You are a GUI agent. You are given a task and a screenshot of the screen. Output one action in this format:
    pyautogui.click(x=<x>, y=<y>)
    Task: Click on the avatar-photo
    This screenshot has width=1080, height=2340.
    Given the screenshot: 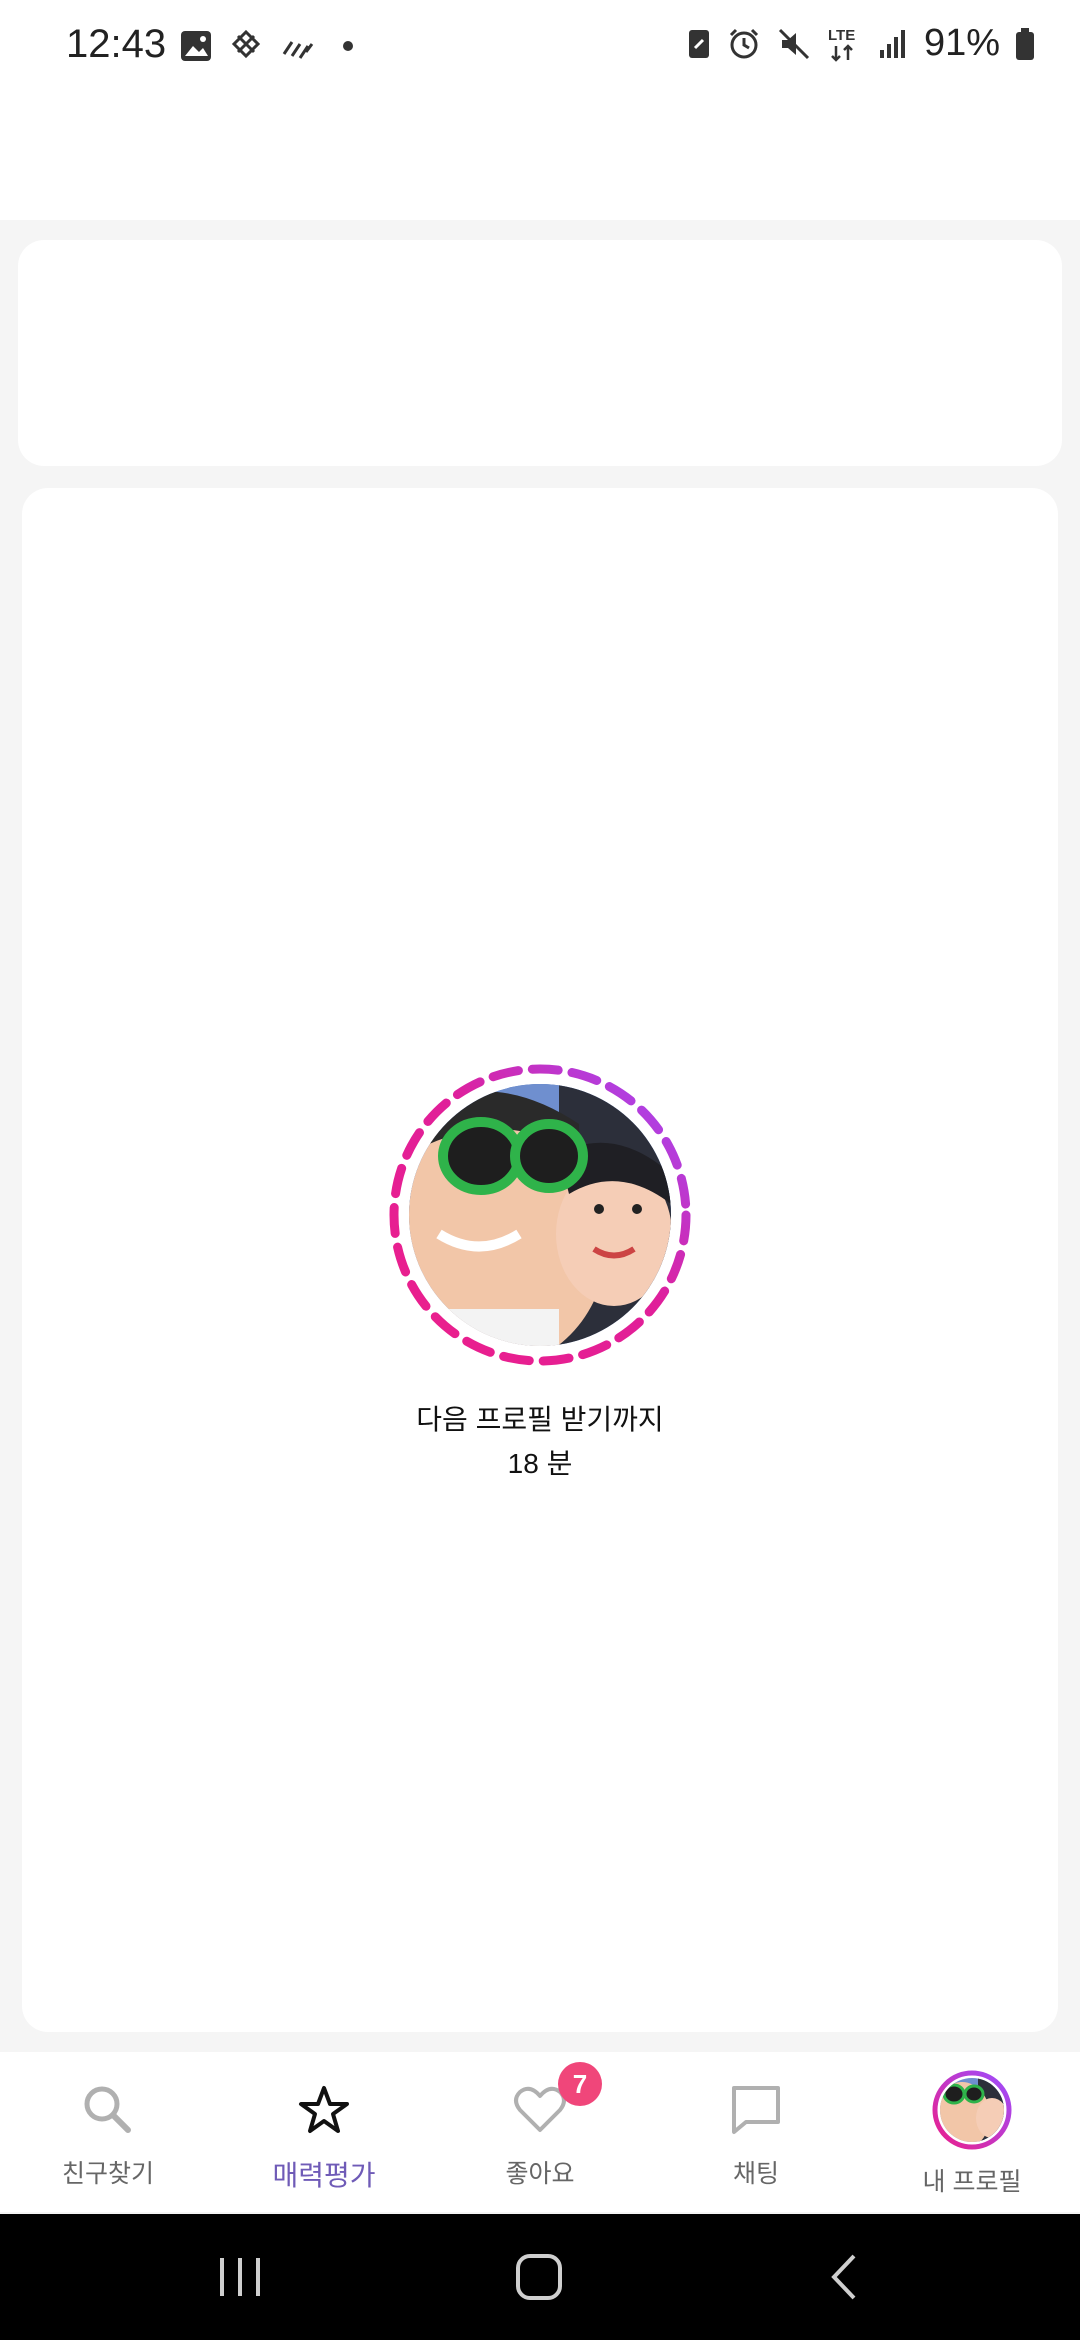 What is the action you would take?
    pyautogui.click(x=540, y=1215)
    